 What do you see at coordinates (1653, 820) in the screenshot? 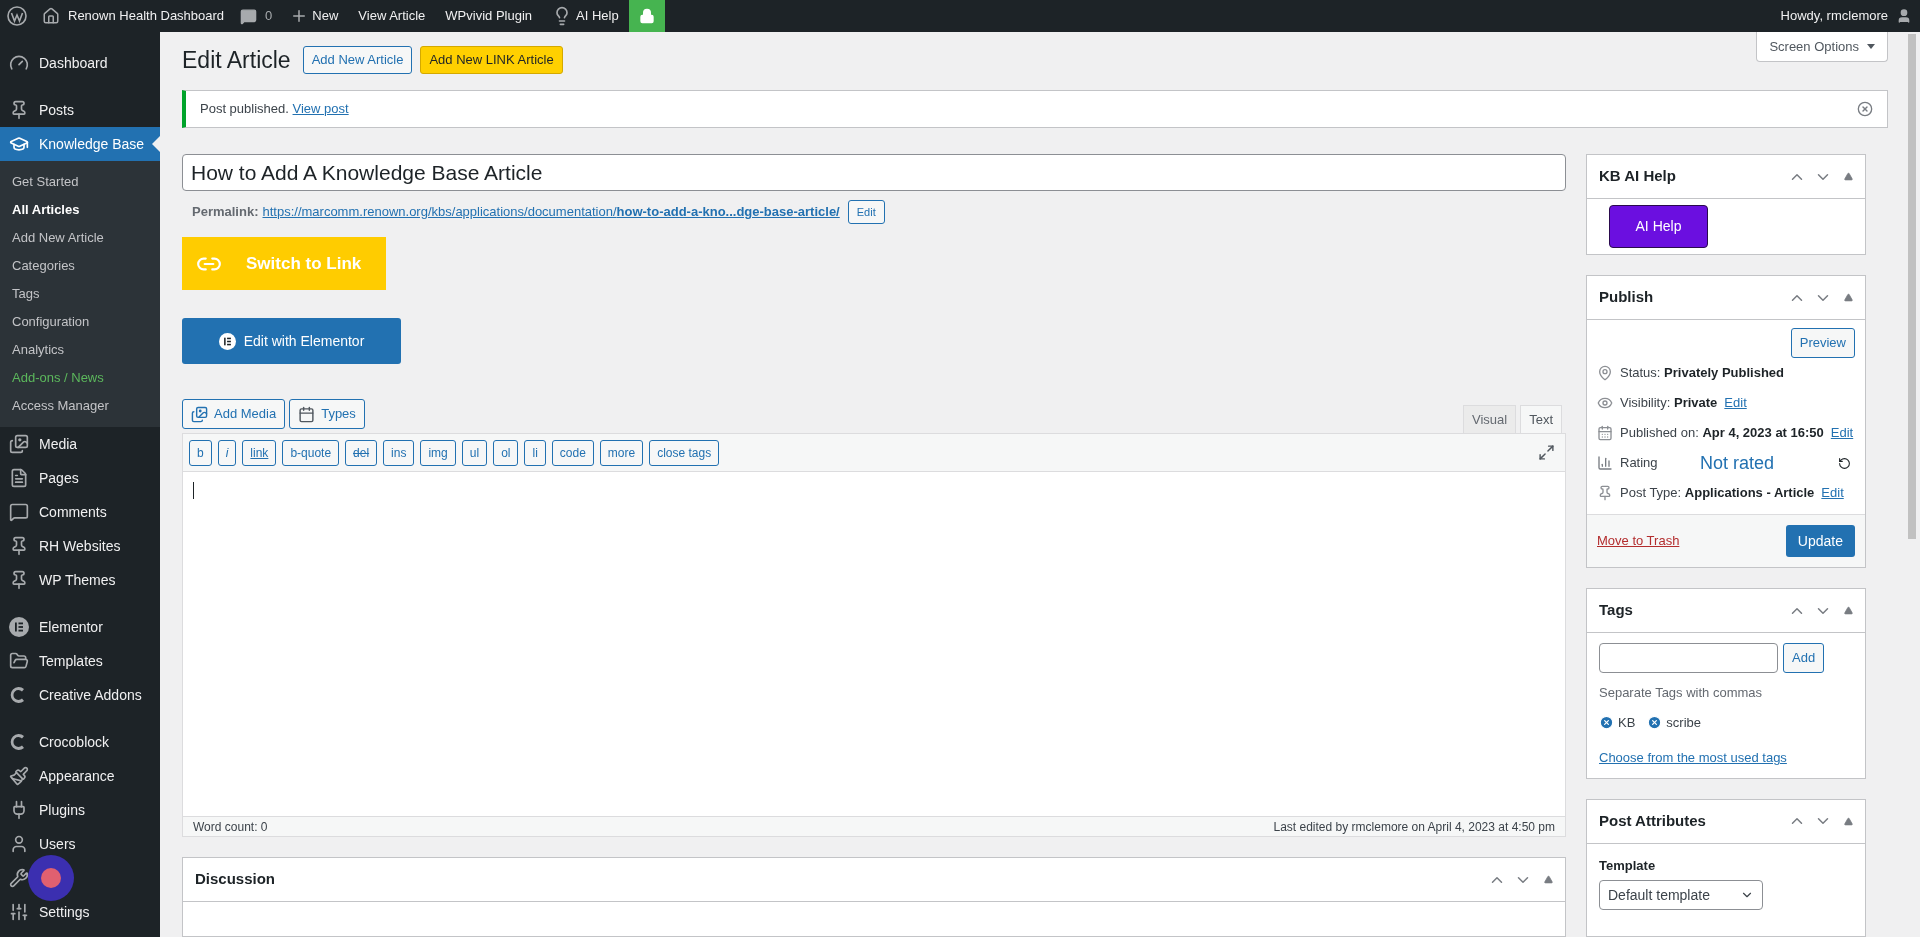
I see `panel-title: Post Attributes` at bounding box center [1653, 820].